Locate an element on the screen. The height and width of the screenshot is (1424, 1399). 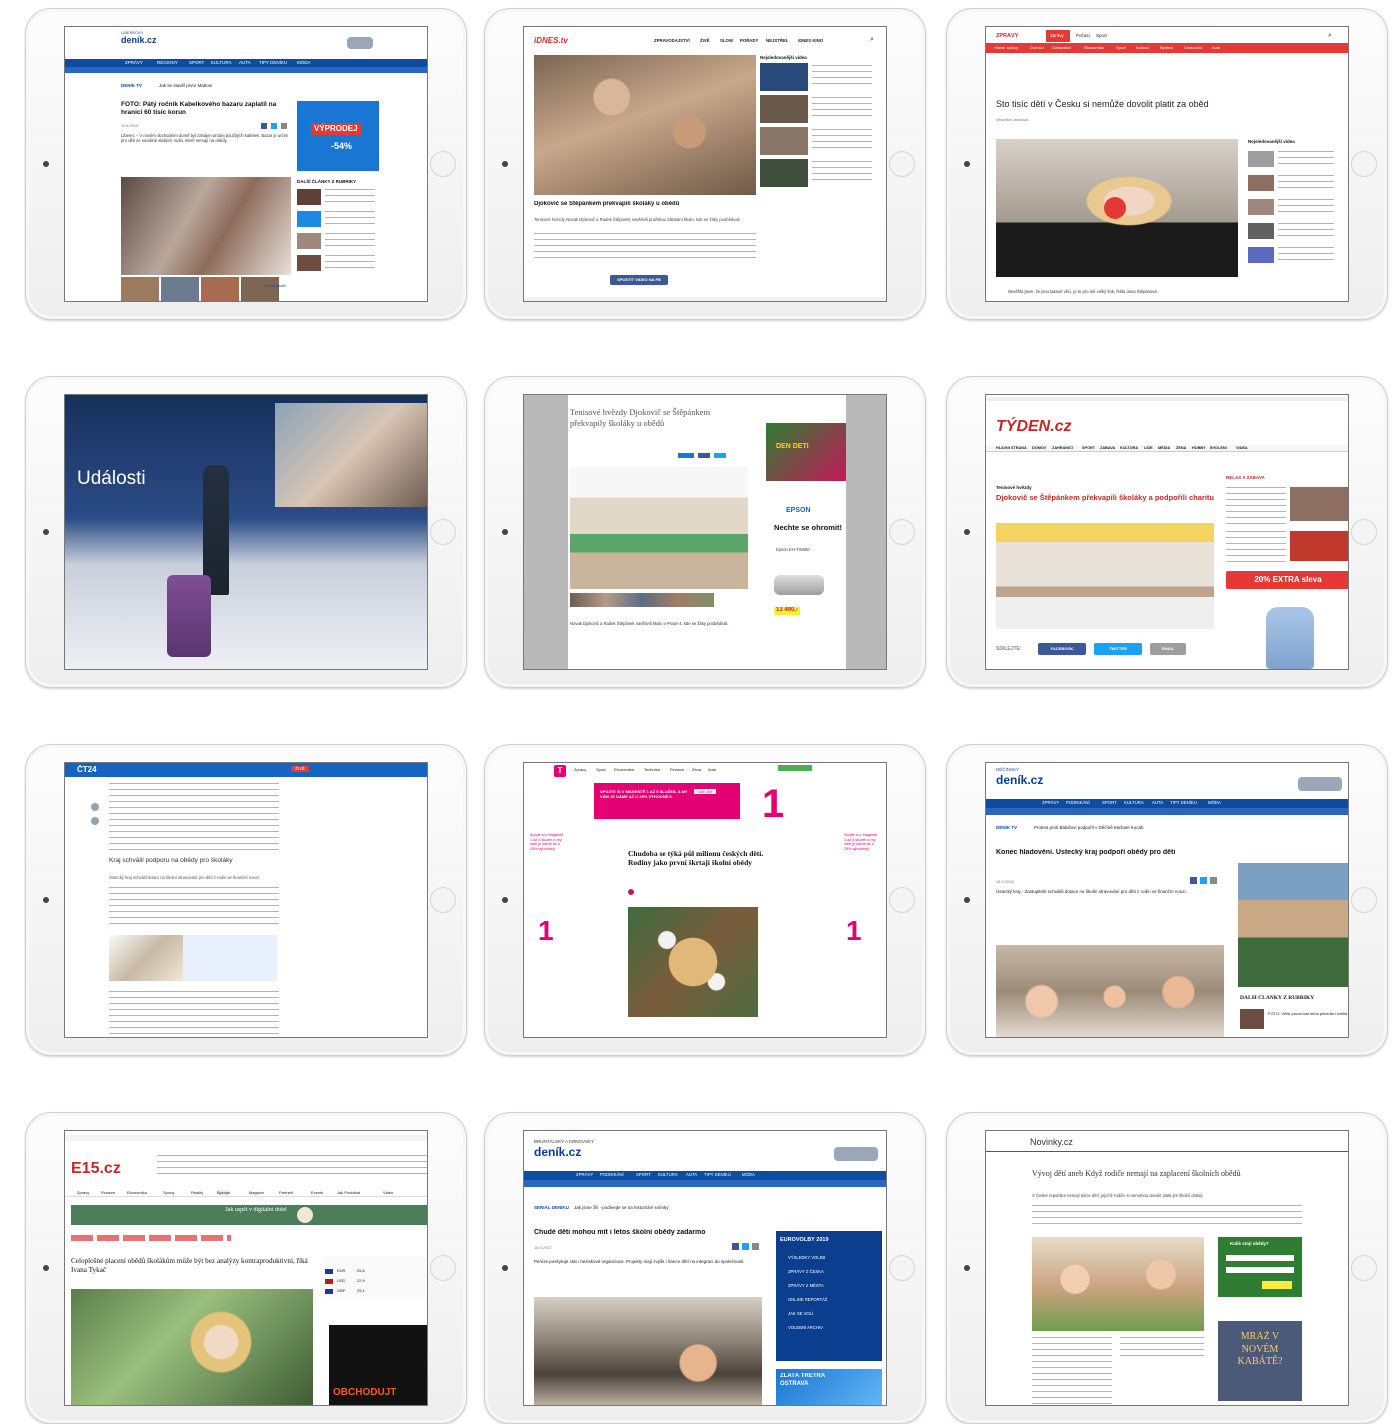
calculator-input is located at coordinates (1260, 1270).